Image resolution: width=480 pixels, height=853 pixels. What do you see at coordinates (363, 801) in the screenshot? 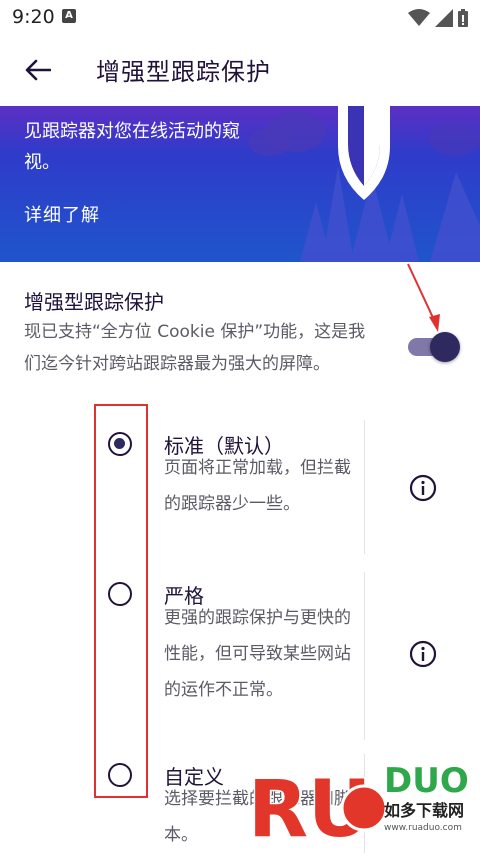
I see `watermark-logo: RU DUO 如多下载网 www.ruaduo.com` at bounding box center [363, 801].